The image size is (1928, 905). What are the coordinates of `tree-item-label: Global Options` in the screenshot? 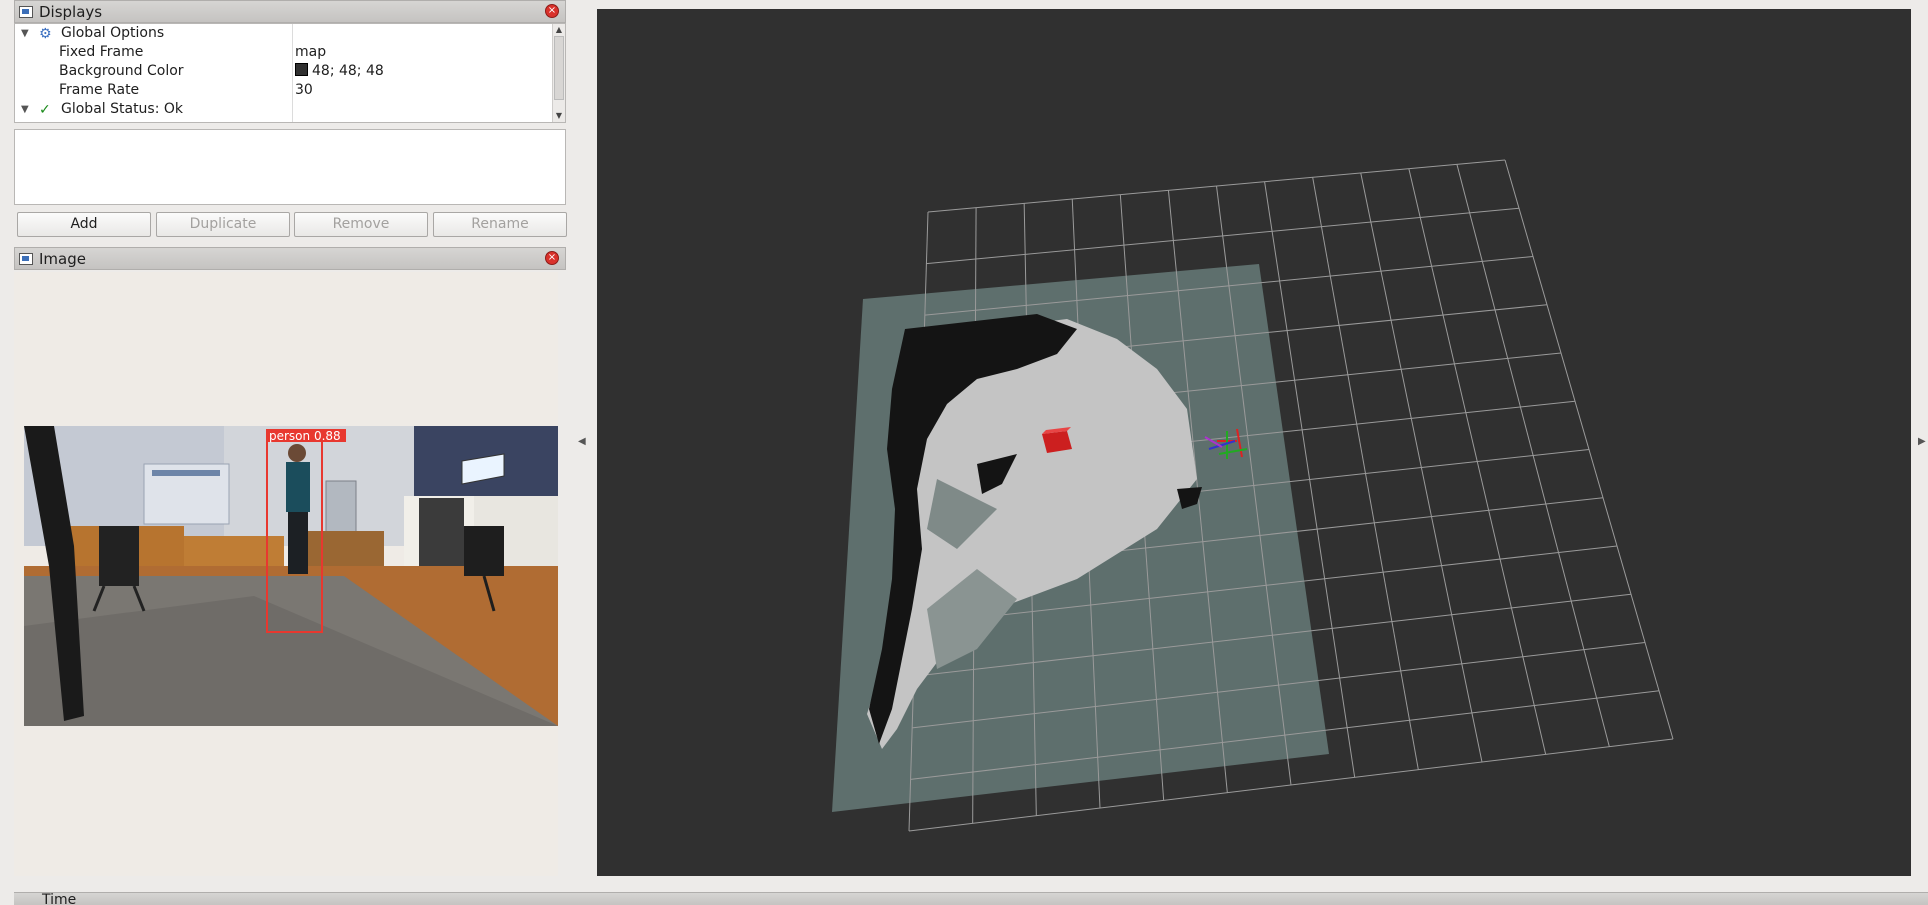 It's located at (113, 33).